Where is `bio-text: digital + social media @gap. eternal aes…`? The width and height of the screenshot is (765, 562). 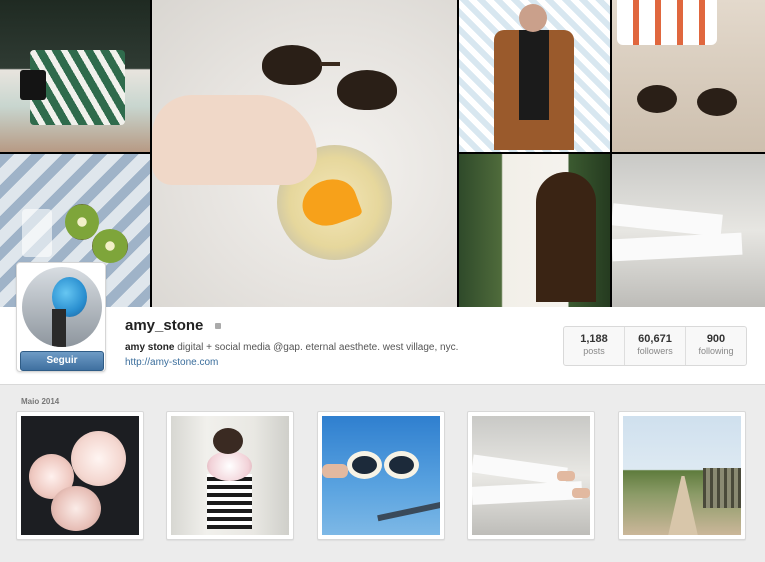 bio-text: digital + social media @gap. eternal aes… is located at coordinates (316, 347).